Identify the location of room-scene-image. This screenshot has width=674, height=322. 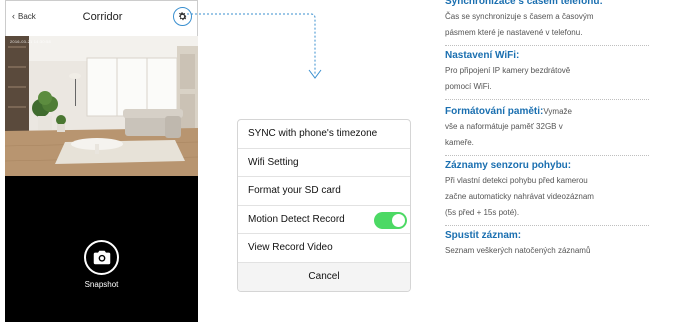
(101, 106).